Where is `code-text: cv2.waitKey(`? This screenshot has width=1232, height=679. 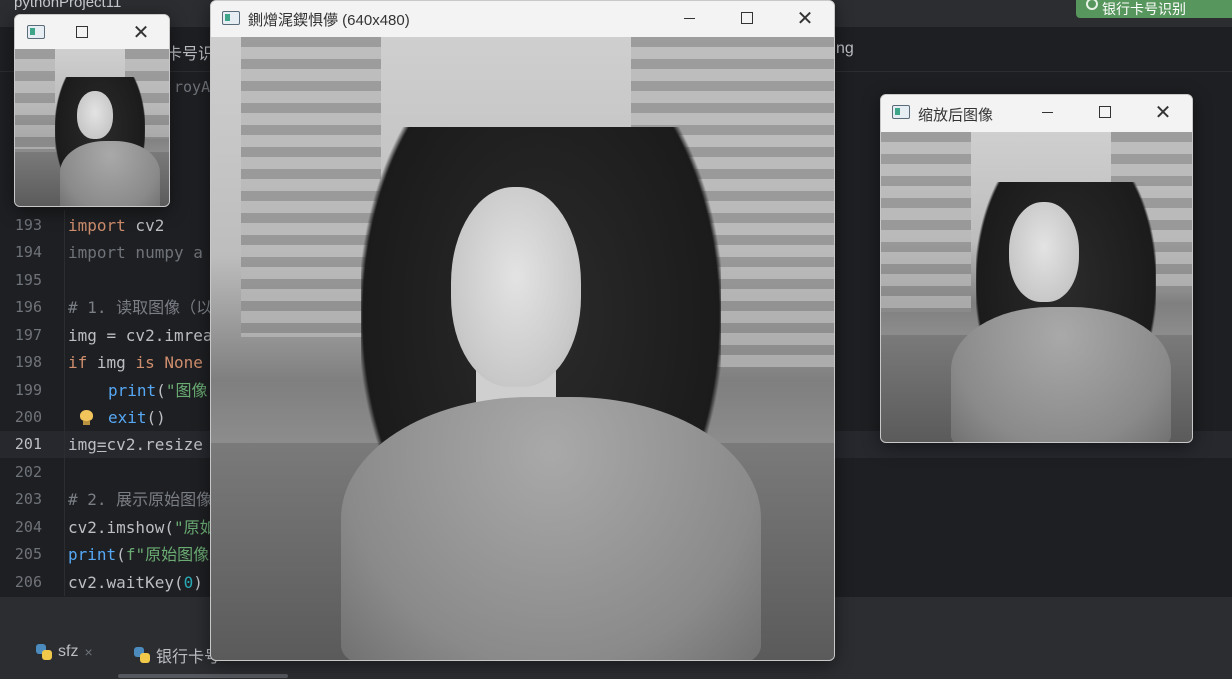 code-text: cv2.waitKey( is located at coordinates (126, 582).